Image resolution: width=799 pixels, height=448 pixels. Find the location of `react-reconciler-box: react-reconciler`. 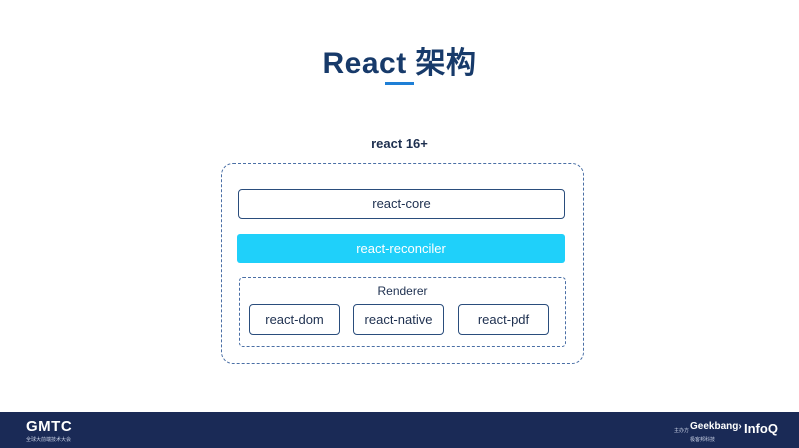

react-reconciler-box: react-reconciler is located at coordinates (401, 248).